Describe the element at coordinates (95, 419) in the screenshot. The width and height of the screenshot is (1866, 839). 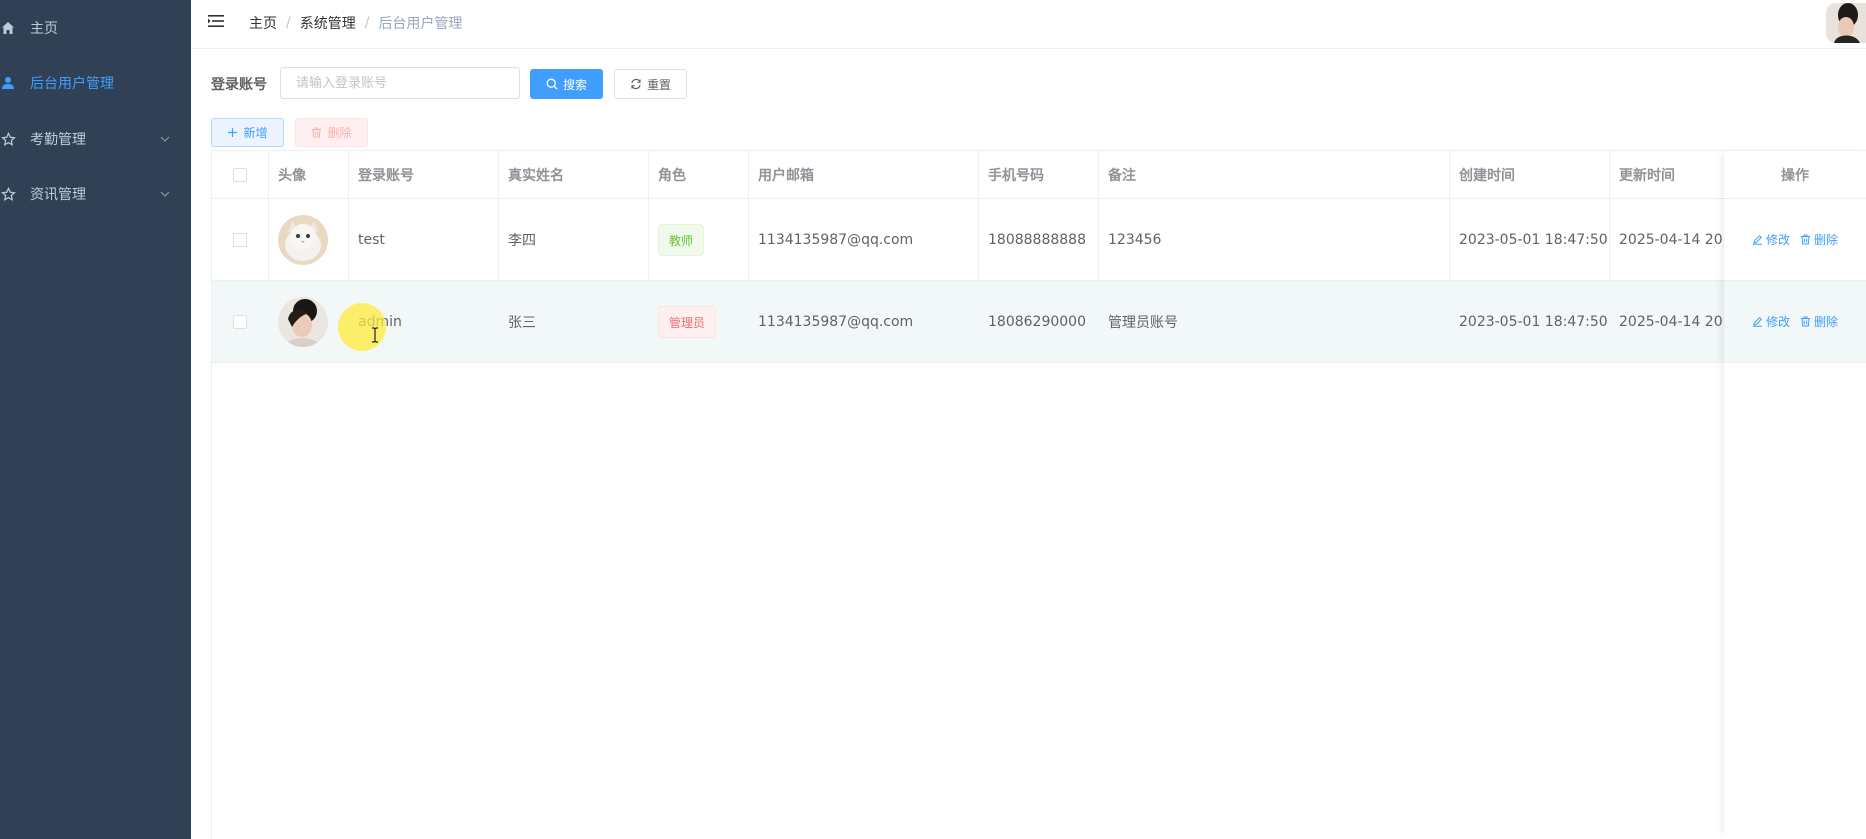
I see `sidebar: 主页 后台用户管理 考勤管理 资讯管理` at that location.